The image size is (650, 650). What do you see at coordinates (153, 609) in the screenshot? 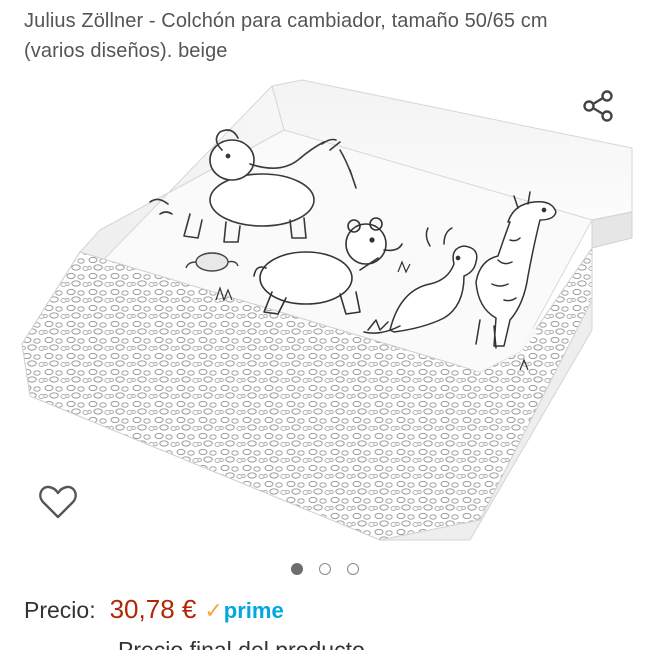
I see `price-value: 30,78 €` at bounding box center [153, 609].